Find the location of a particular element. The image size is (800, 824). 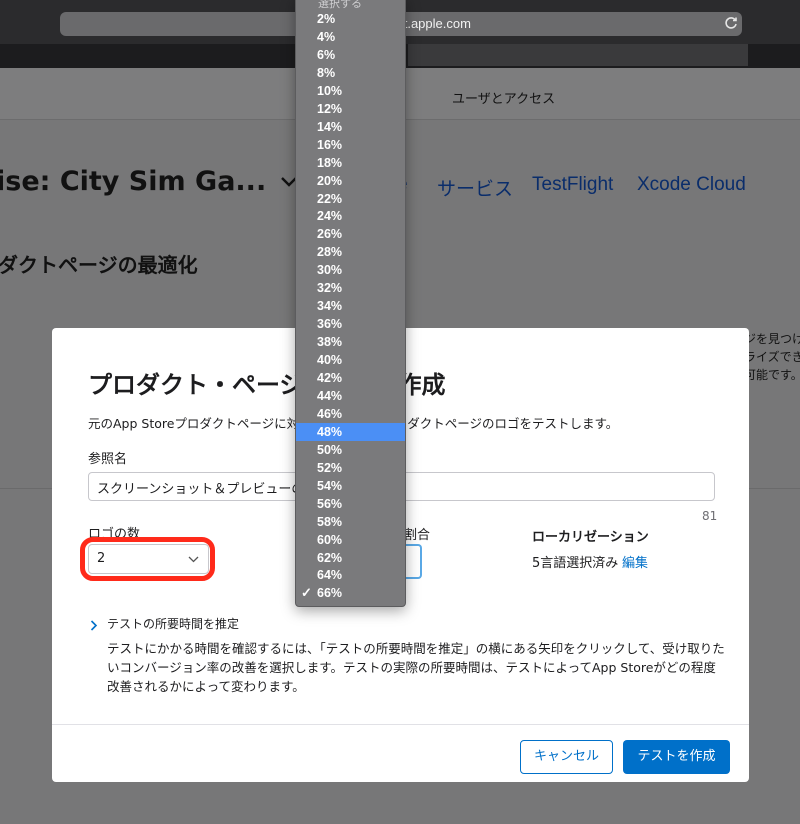

dropdown-option-label: 50% is located at coordinates (330, 449).